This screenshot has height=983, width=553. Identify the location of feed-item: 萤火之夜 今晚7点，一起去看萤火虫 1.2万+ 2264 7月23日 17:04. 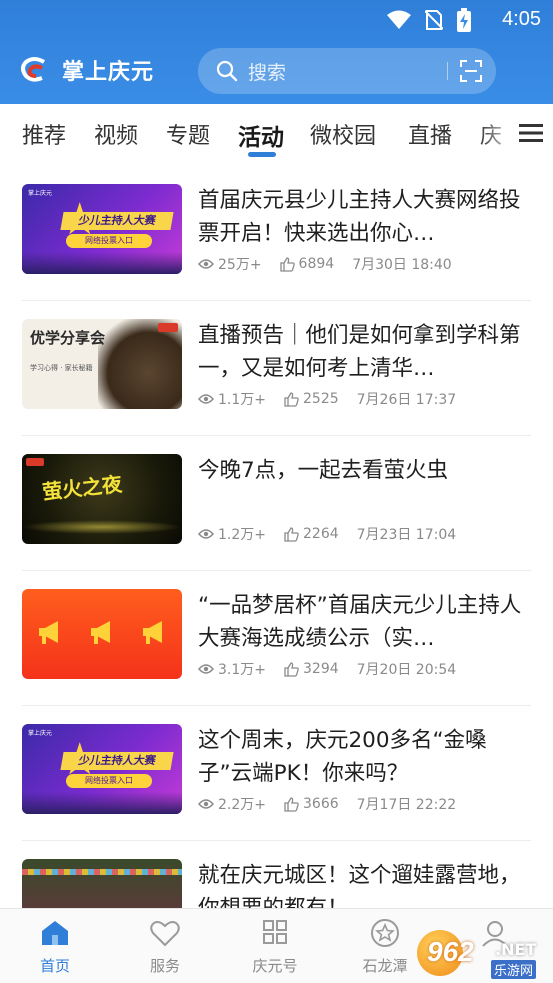
(276, 503).